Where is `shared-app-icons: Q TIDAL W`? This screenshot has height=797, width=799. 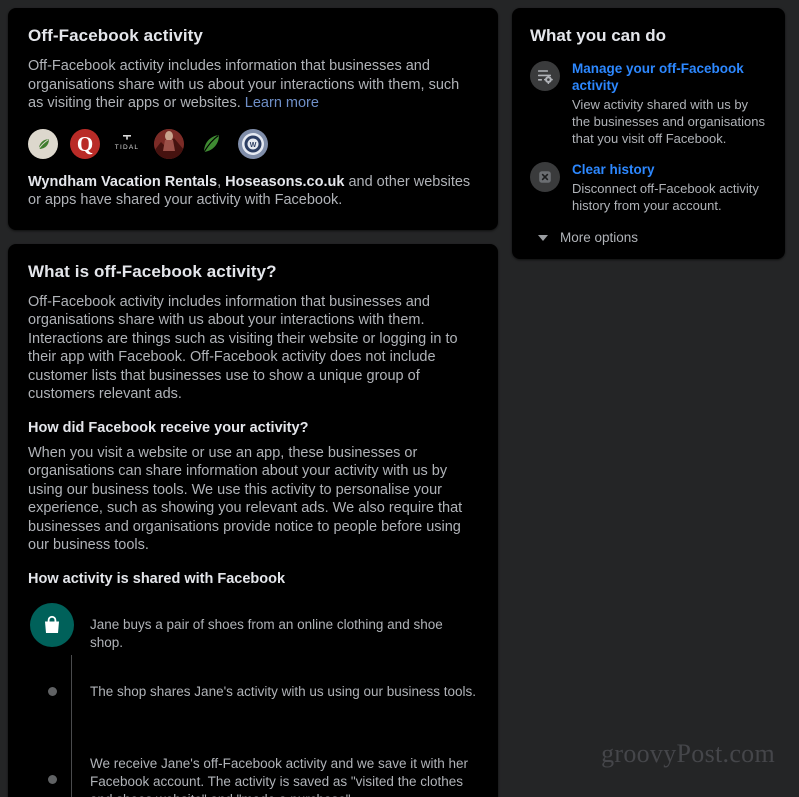 shared-app-icons: Q TIDAL W is located at coordinates (253, 143).